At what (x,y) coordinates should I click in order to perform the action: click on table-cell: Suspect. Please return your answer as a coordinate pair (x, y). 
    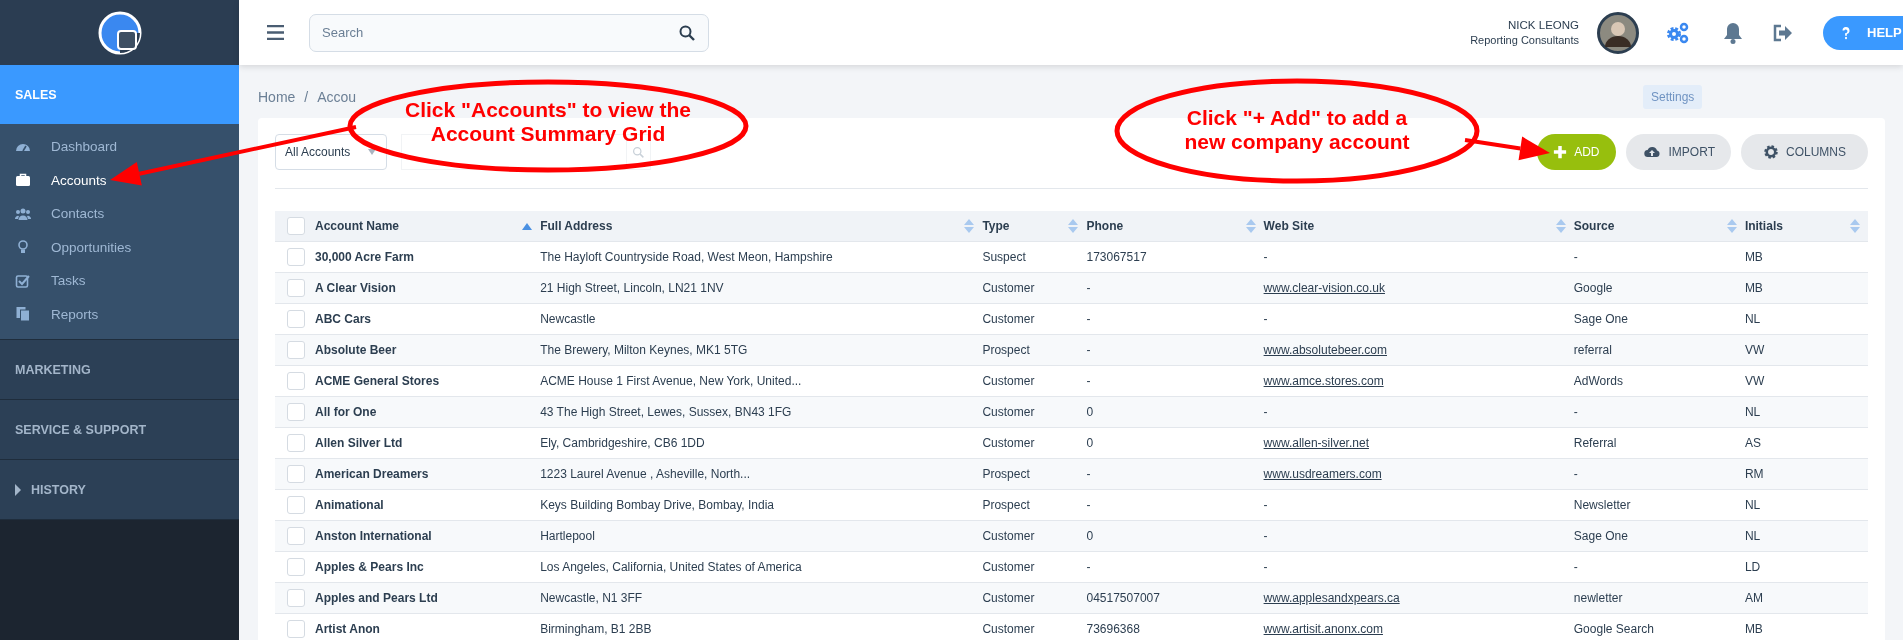
    Looking at the image, I should click on (1004, 257).